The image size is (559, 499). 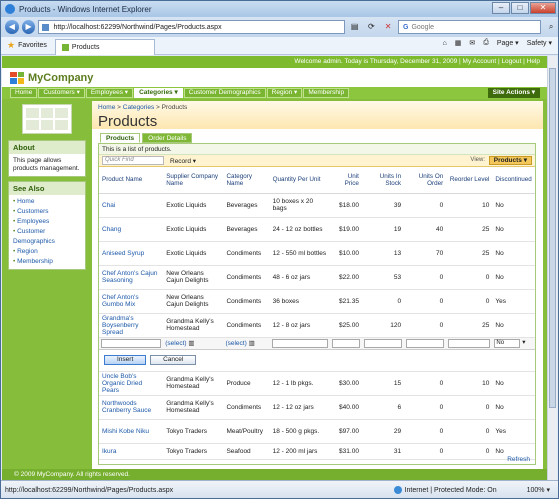 What do you see at coordinates (458, 43) in the screenshot?
I see `feeds-icon: ▦` at bounding box center [458, 43].